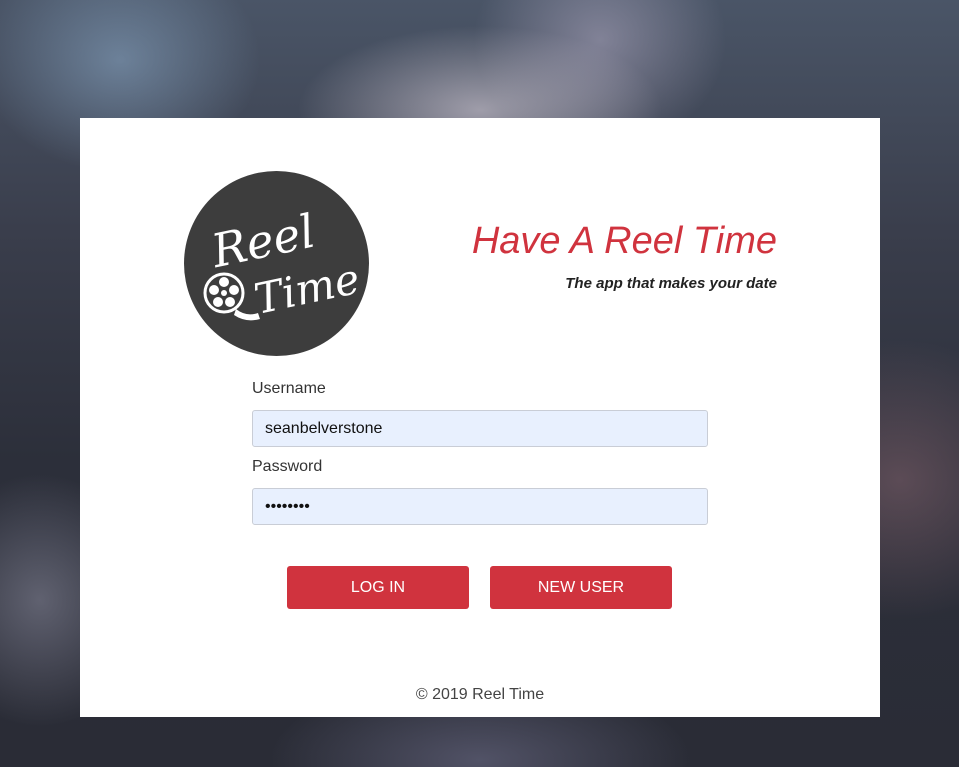  I want to click on password-input, so click(480, 506).